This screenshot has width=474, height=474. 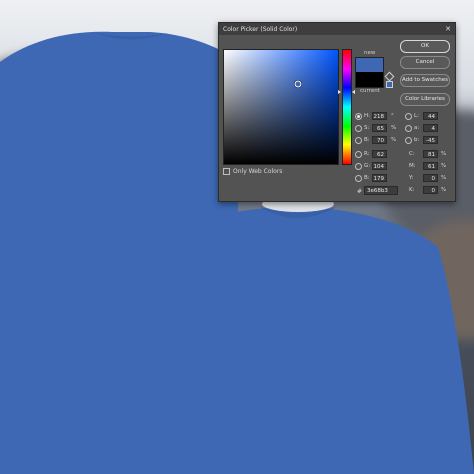 I want to click on close-icon: ✕, so click(x=448, y=29).